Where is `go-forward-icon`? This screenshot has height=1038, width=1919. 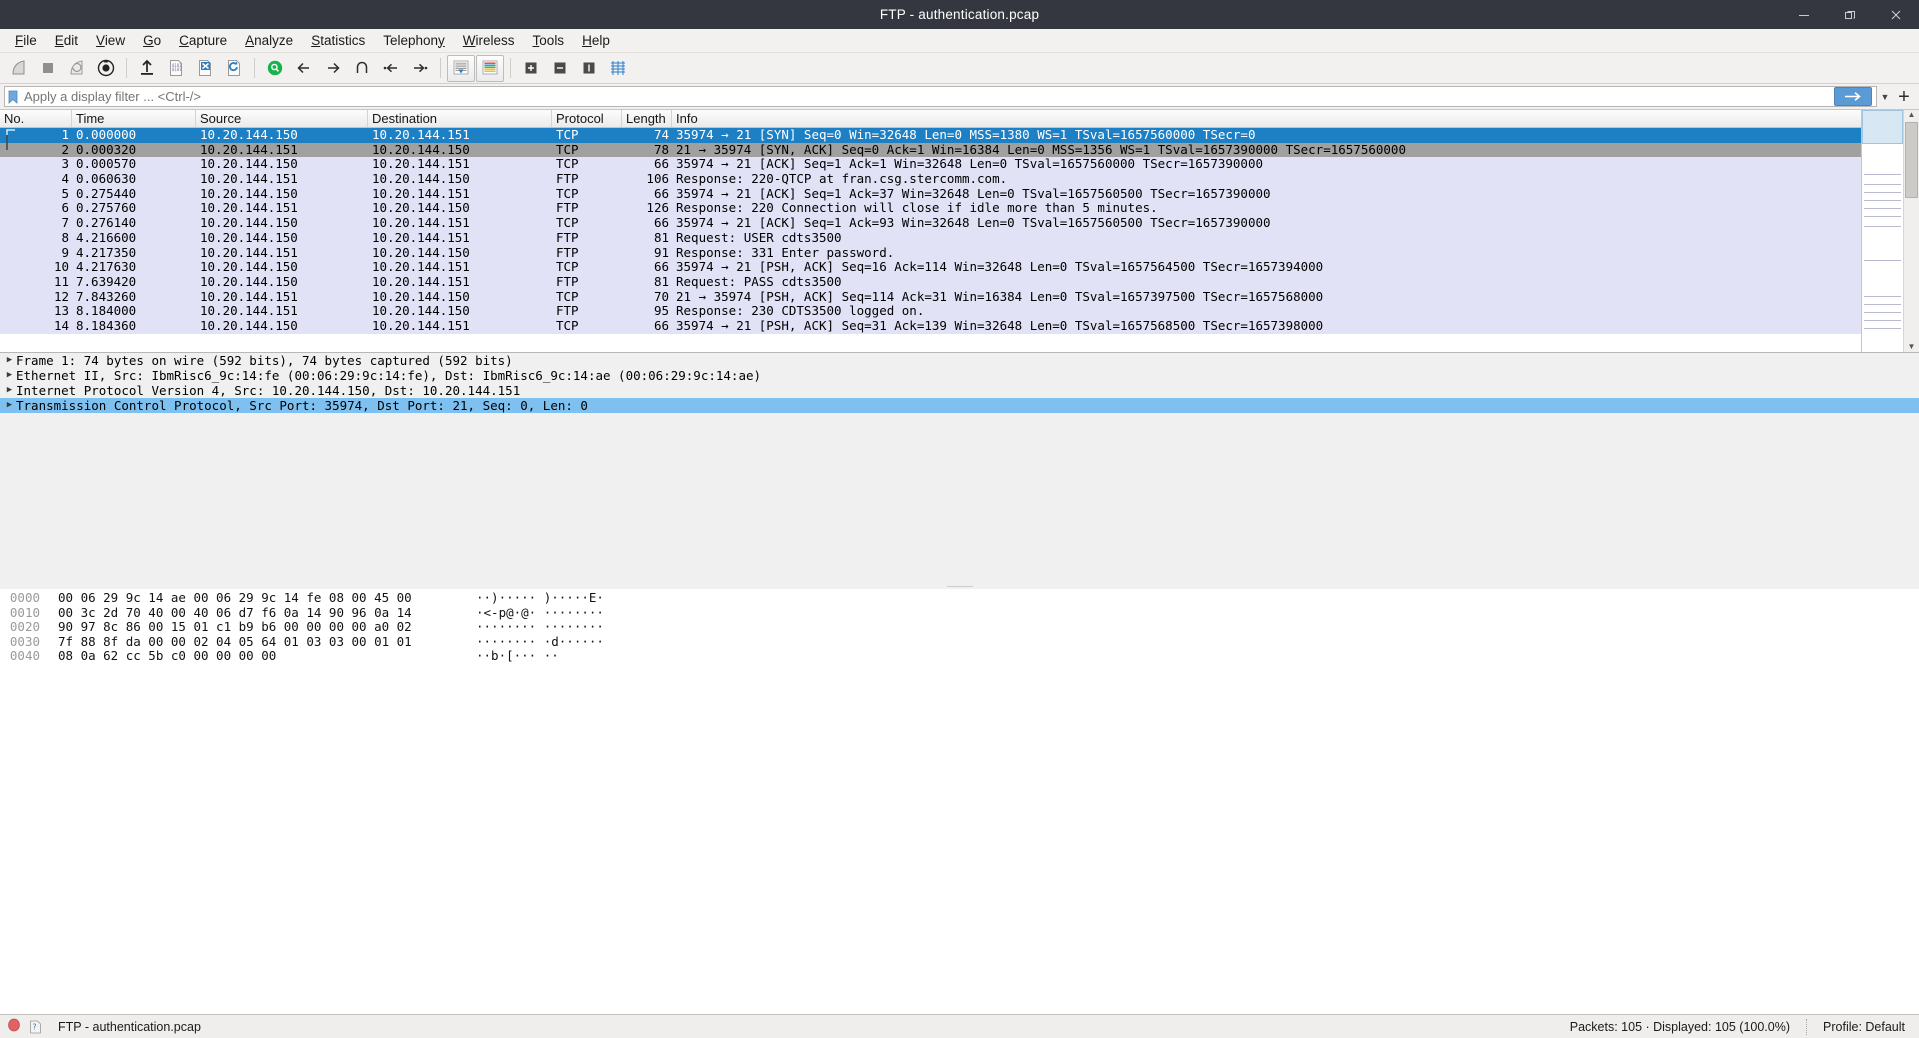 go-forward-icon is located at coordinates (333, 68).